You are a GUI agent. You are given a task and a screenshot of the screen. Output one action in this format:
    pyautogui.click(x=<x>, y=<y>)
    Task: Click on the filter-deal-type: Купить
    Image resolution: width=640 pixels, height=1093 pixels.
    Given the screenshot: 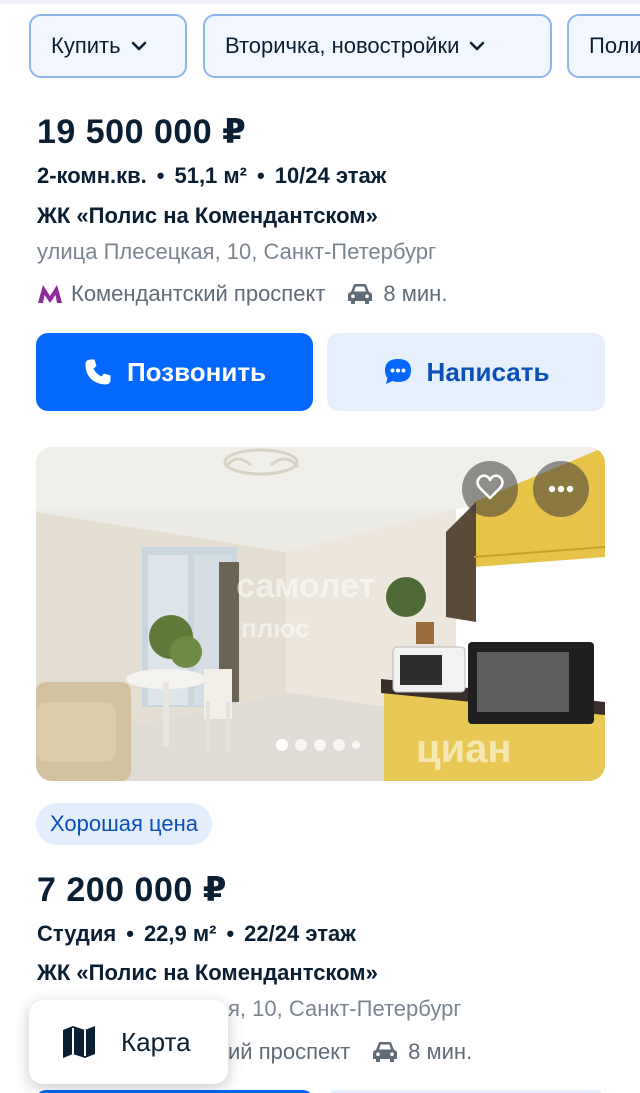 What is the action you would take?
    pyautogui.click(x=108, y=46)
    